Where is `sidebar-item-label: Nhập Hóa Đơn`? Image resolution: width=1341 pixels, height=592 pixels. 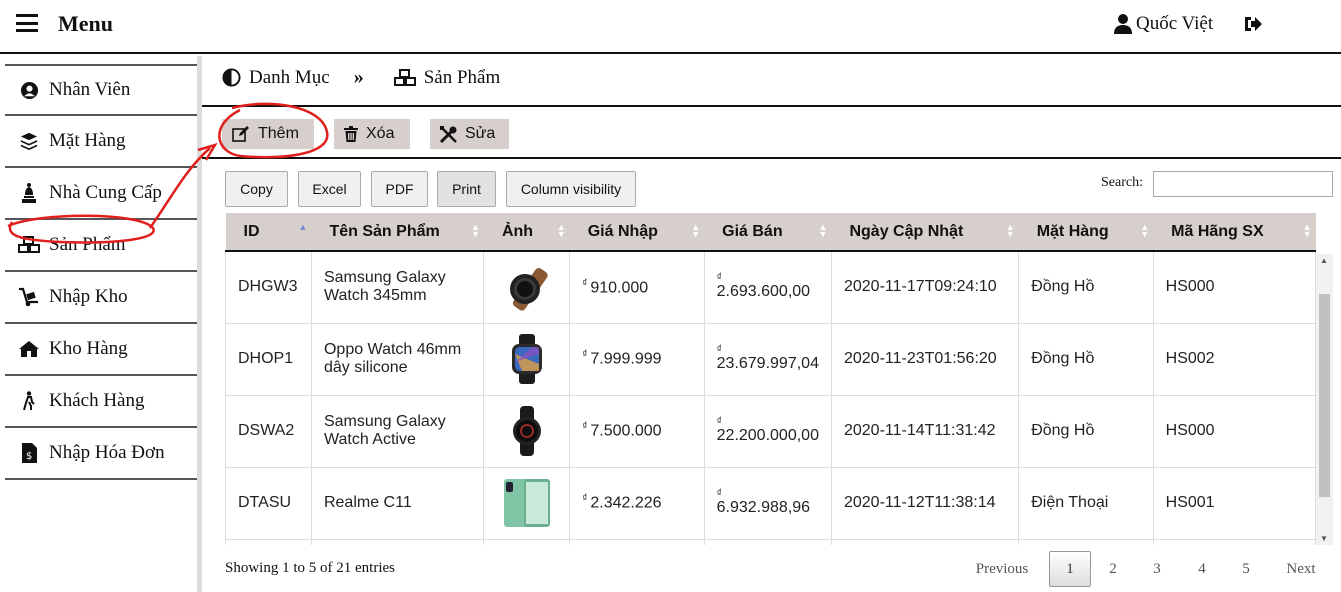
sidebar-item-label: Nhập Hóa Đơn is located at coordinates (107, 452).